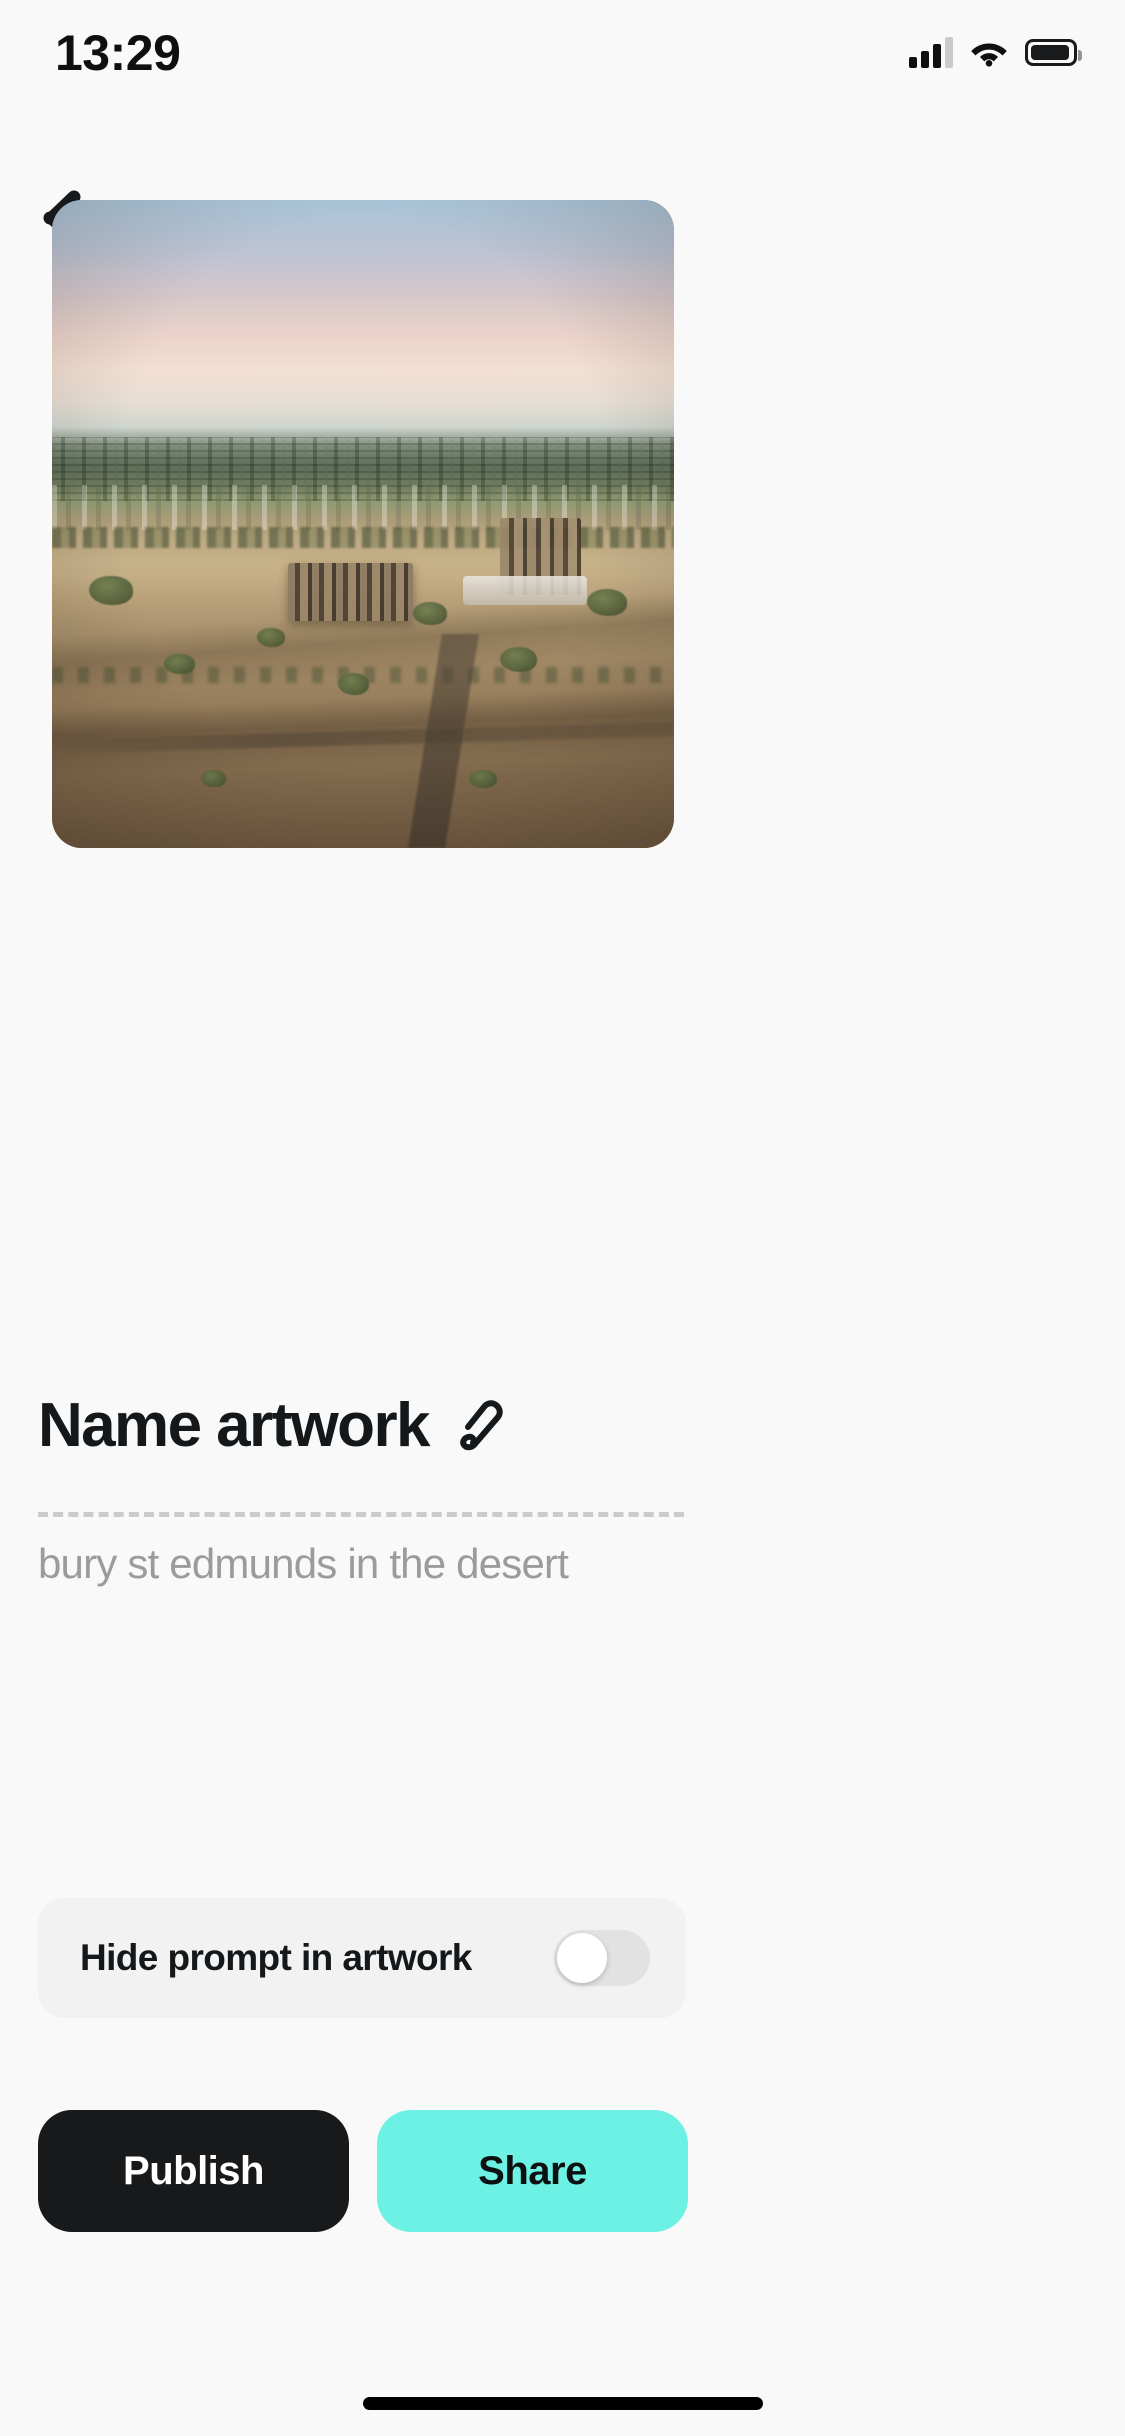  I want to click on wifi-icon, so click(989, 52).